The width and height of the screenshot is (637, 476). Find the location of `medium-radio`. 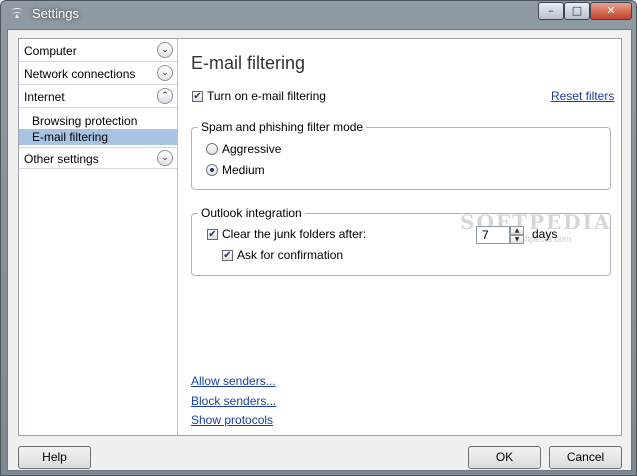

medium-radio is located at coordinates (212, 170).